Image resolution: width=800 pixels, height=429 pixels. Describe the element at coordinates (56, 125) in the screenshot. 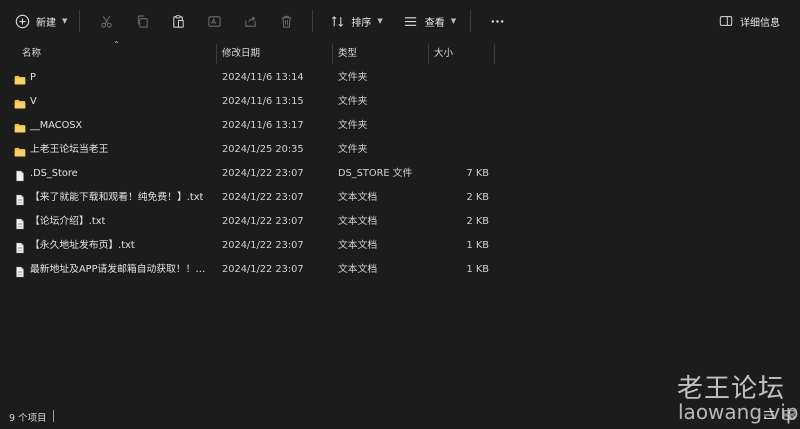

I see `file-name: __MACOSX` at that location.